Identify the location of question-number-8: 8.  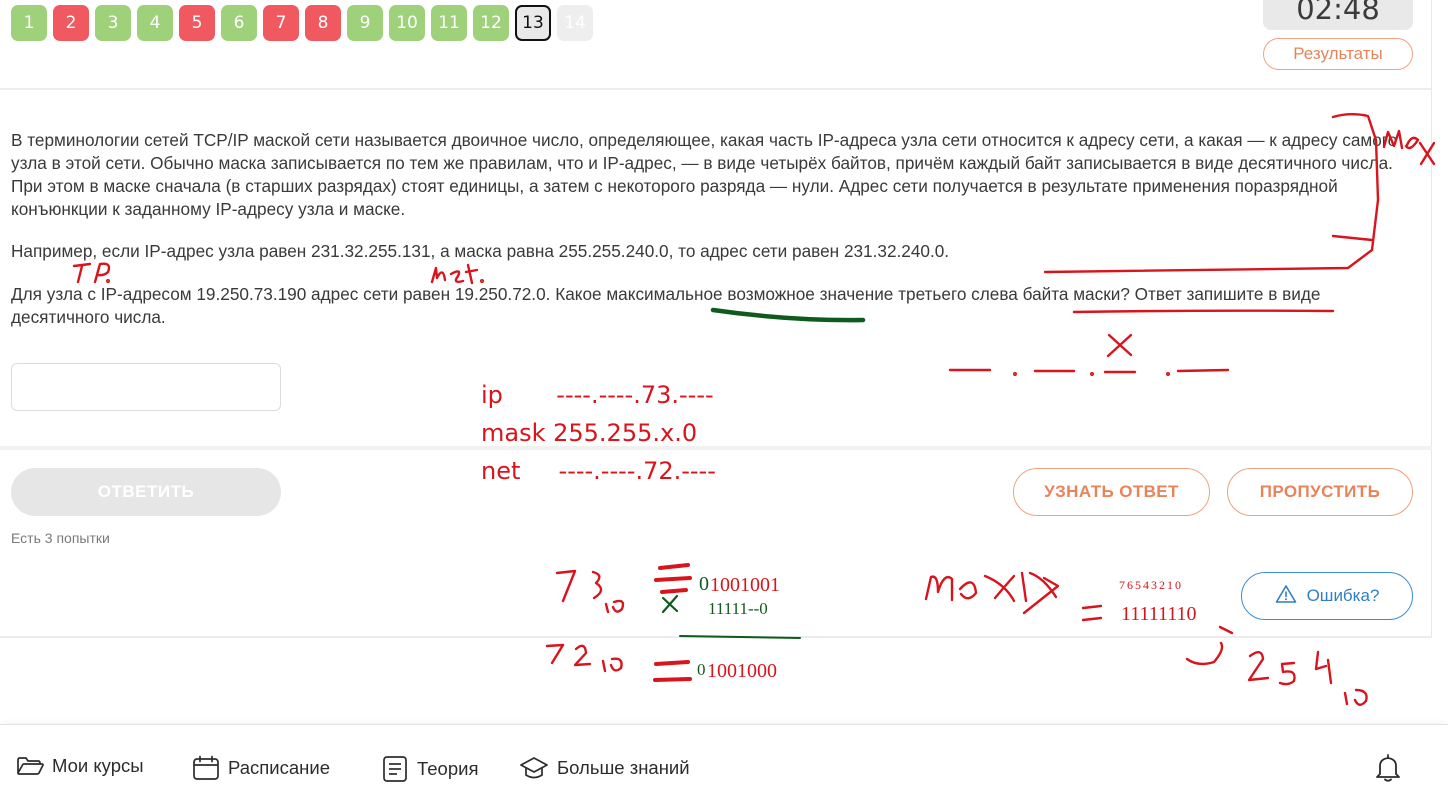
(323, 23).